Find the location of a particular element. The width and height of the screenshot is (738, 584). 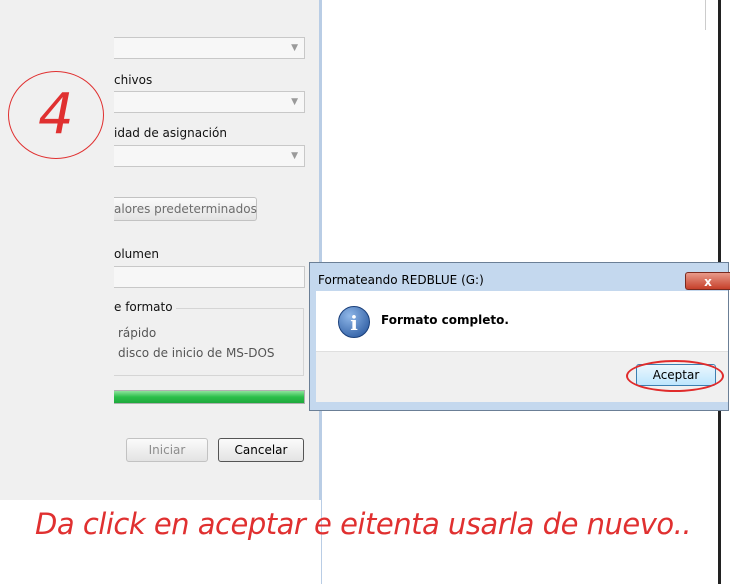

restore-defaults-button: alores predeterminados is located at coordinates (185, 209).